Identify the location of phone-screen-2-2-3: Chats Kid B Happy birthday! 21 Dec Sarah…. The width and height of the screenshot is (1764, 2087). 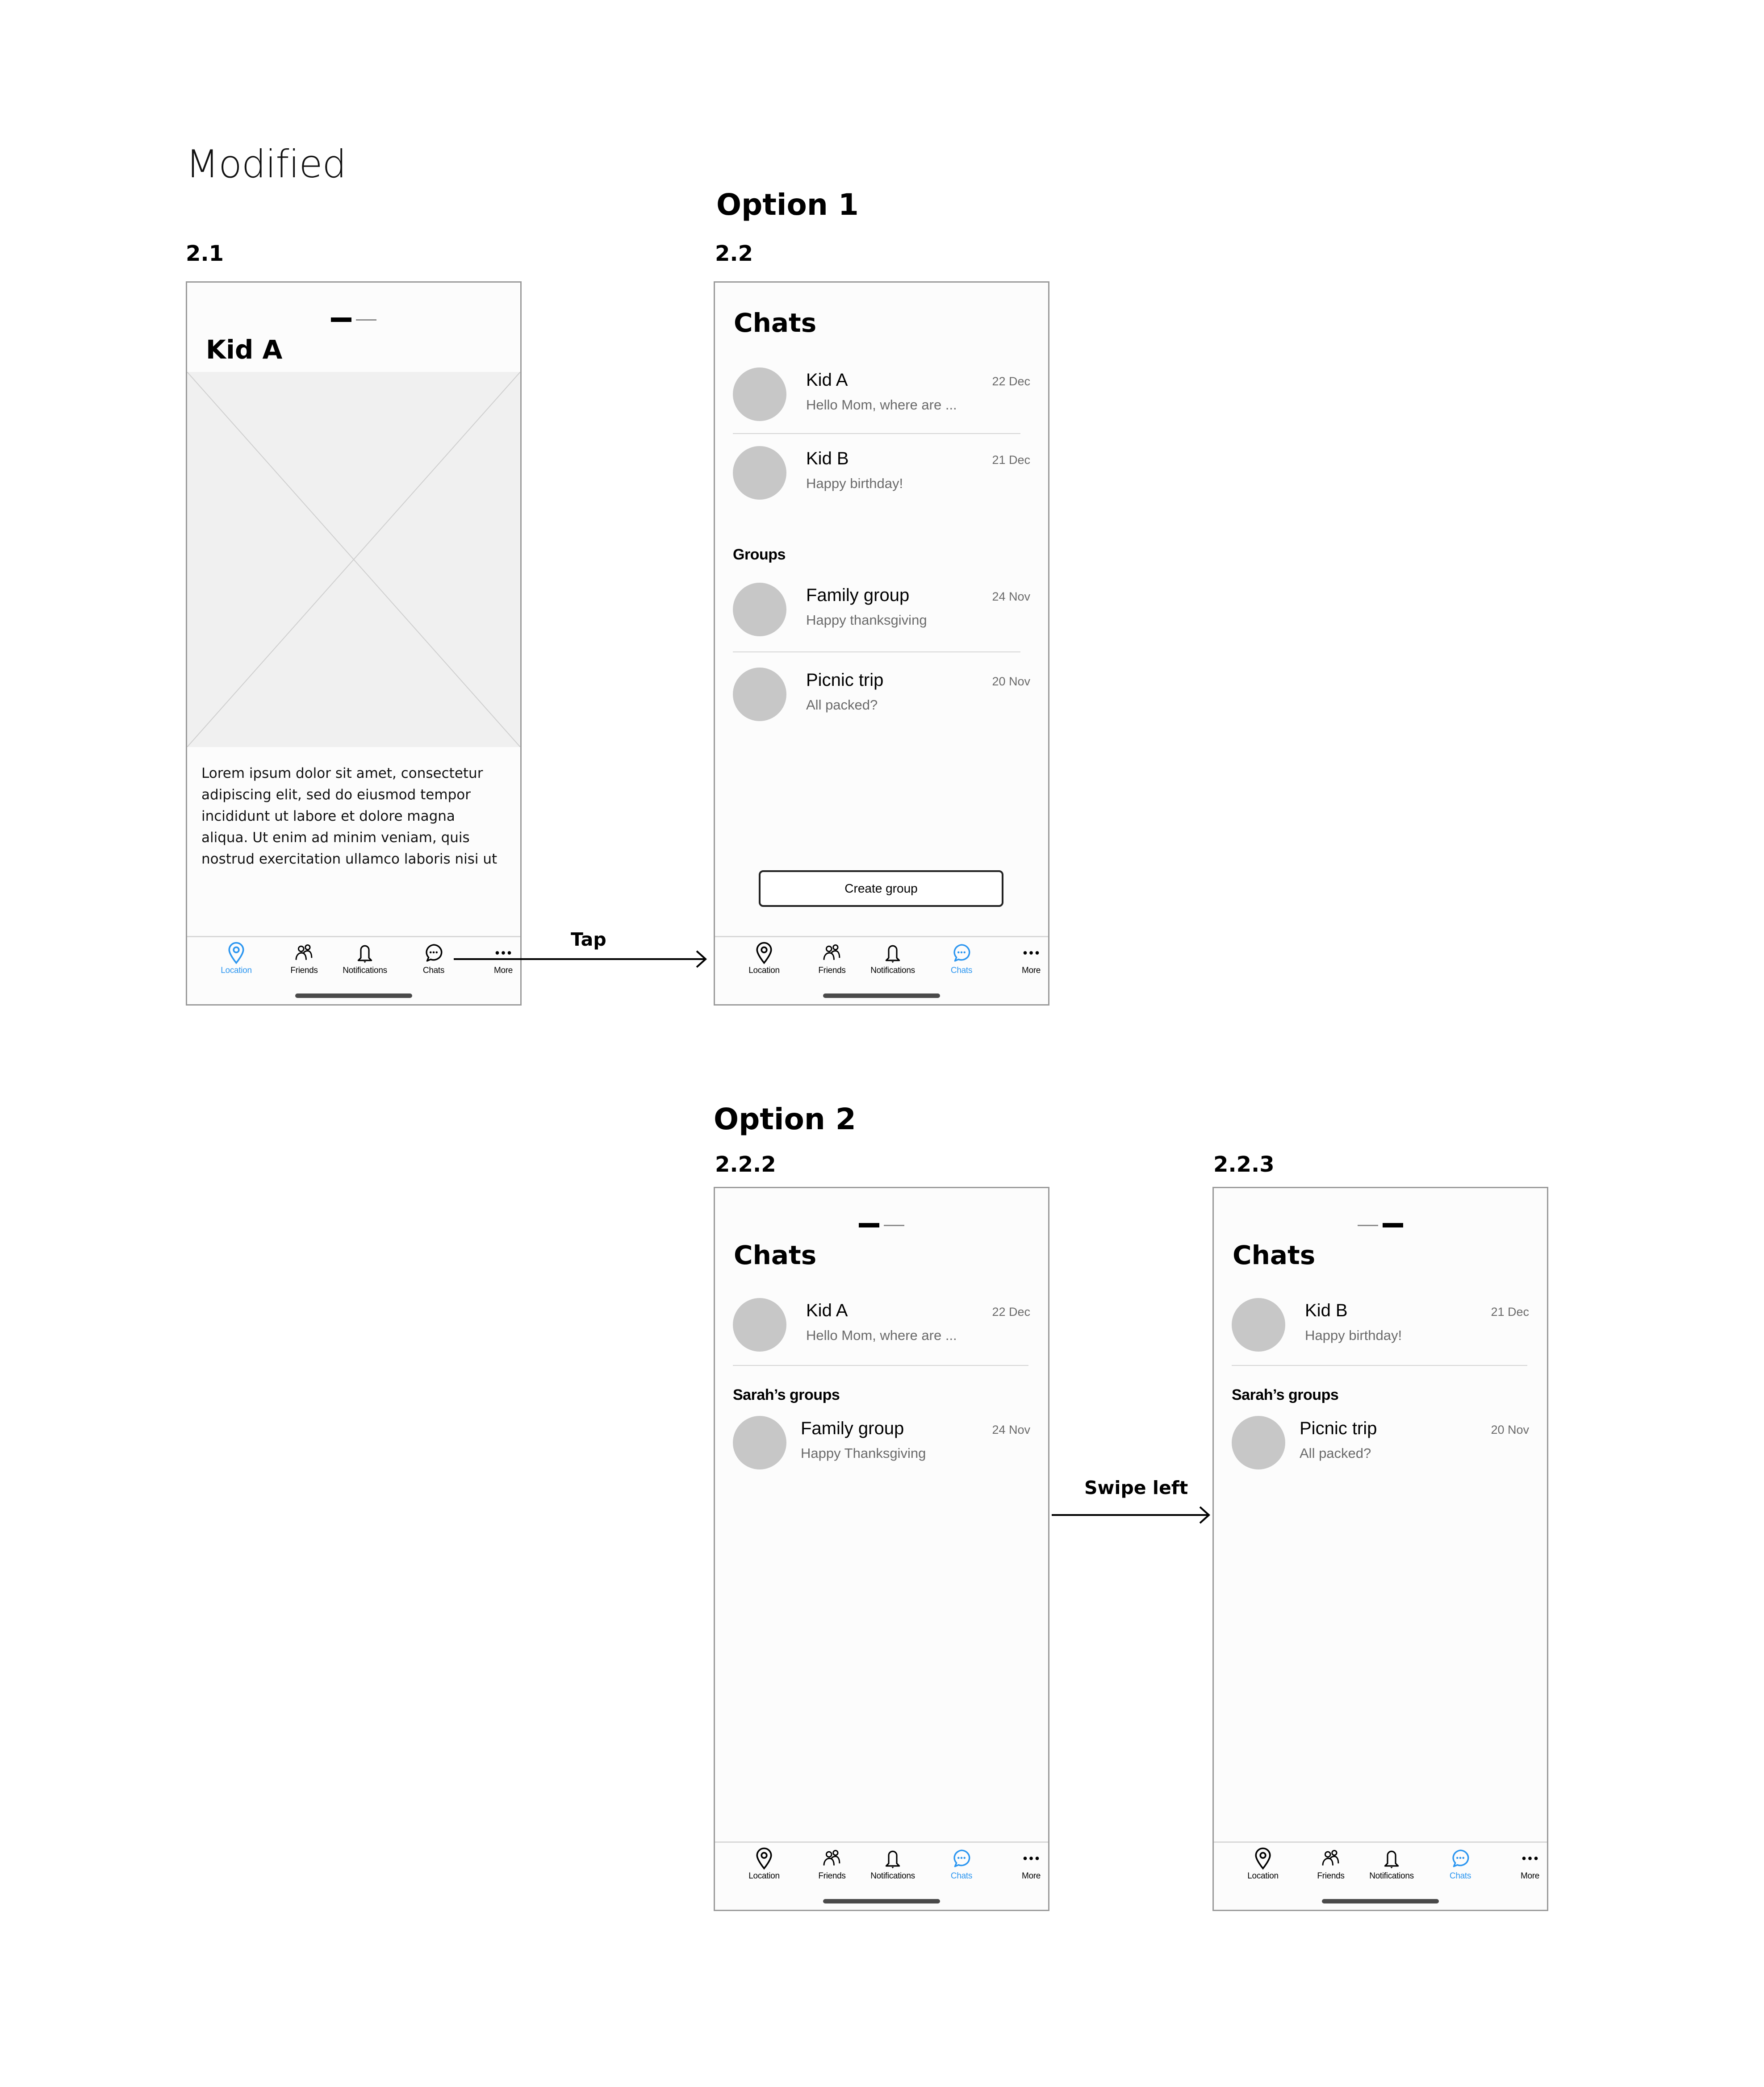
(1380, 1549).